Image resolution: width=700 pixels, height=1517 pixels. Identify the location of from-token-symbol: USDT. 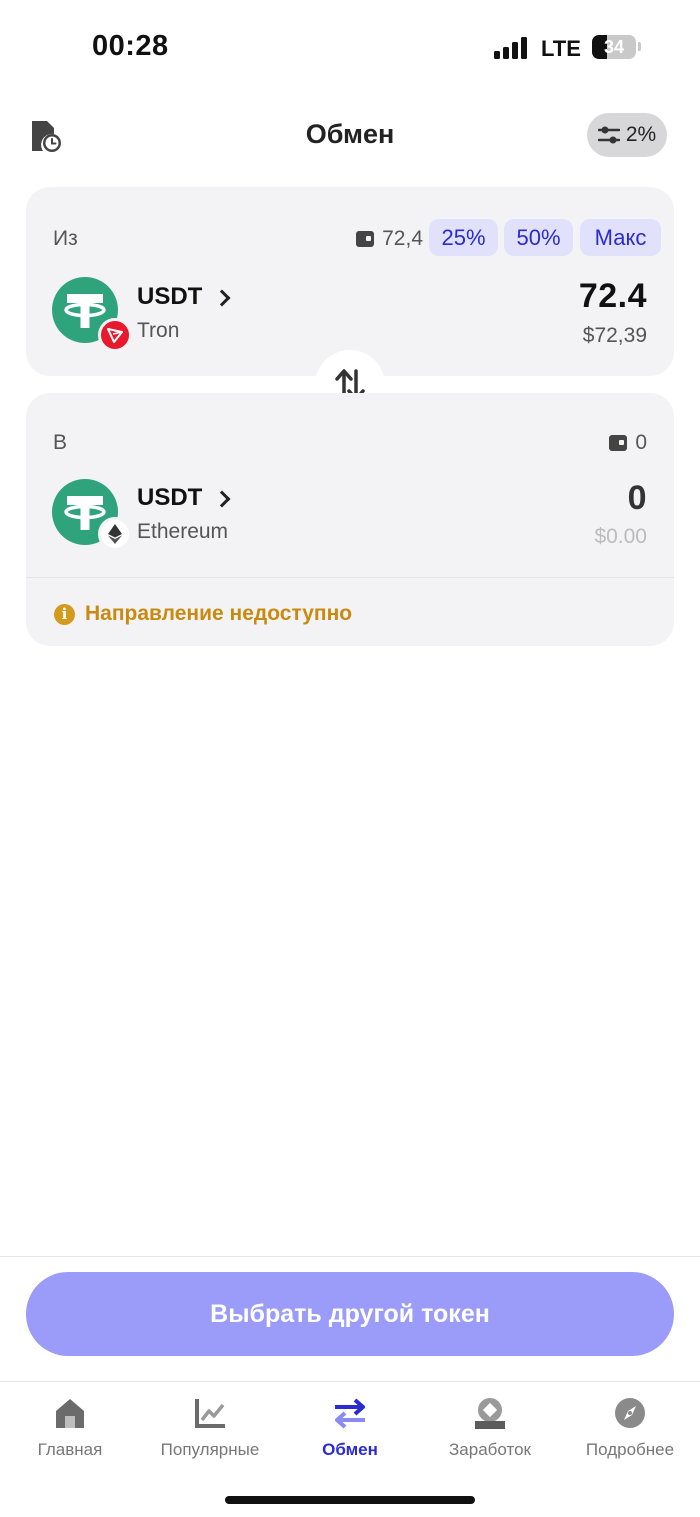
(170, 296).